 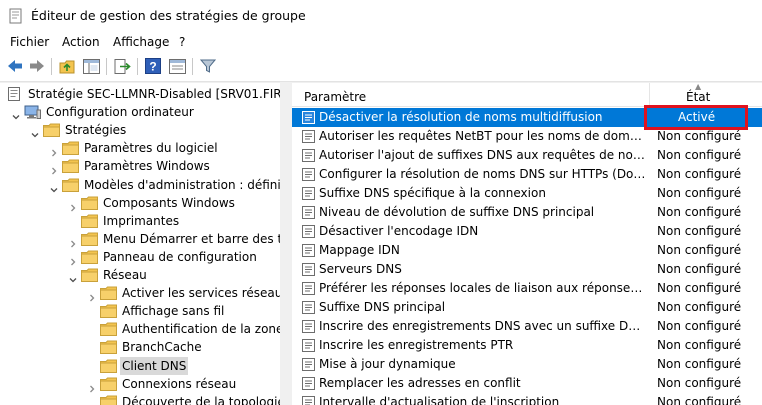 I want to click on tree-item: Panneau de configuration, so click(x=140, y=257).